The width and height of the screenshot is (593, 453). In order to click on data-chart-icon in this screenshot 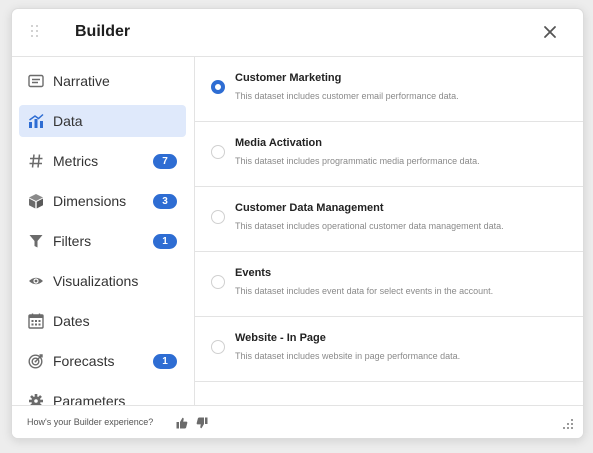, I will do `click(36, 121)`.